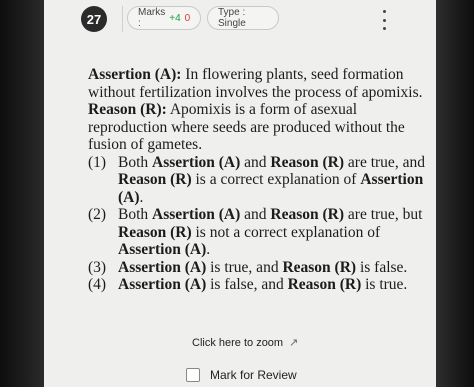  I want to click on mark-for-review: Mark for Review, so click(241, 375).